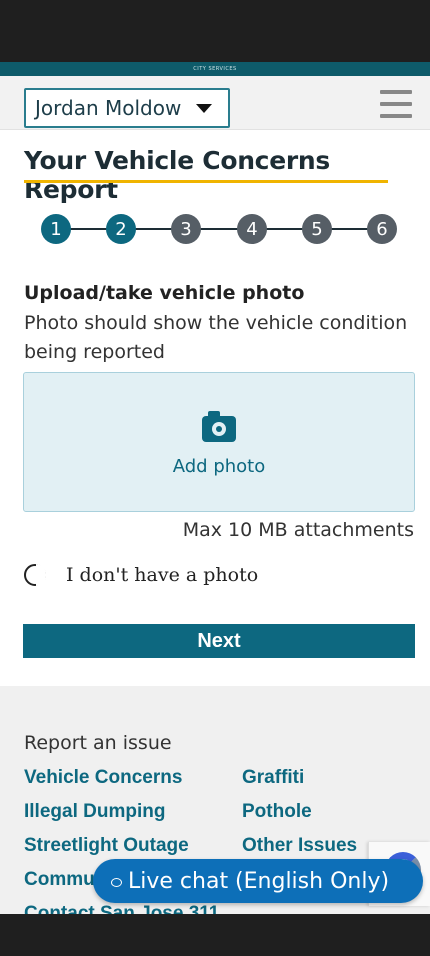 This screenshot has width=430, height=956. I want to click on next-button: Next, so click(219, 641).